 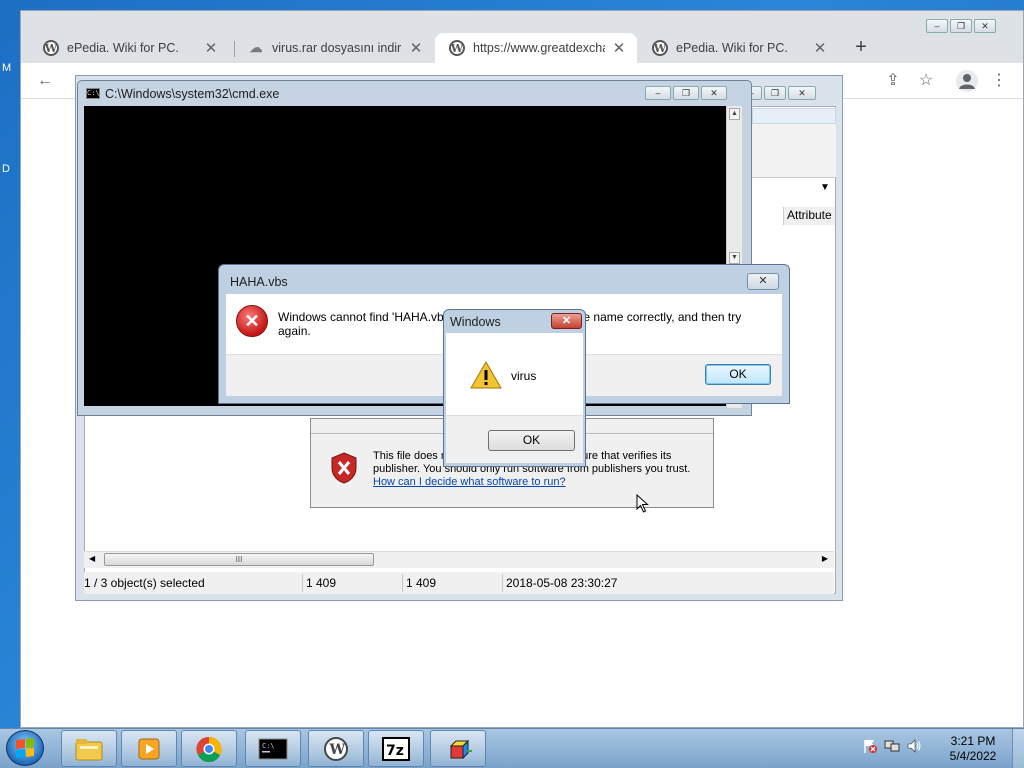 I want to click on cloud-icon: ☁, so click(x=256, y=48).